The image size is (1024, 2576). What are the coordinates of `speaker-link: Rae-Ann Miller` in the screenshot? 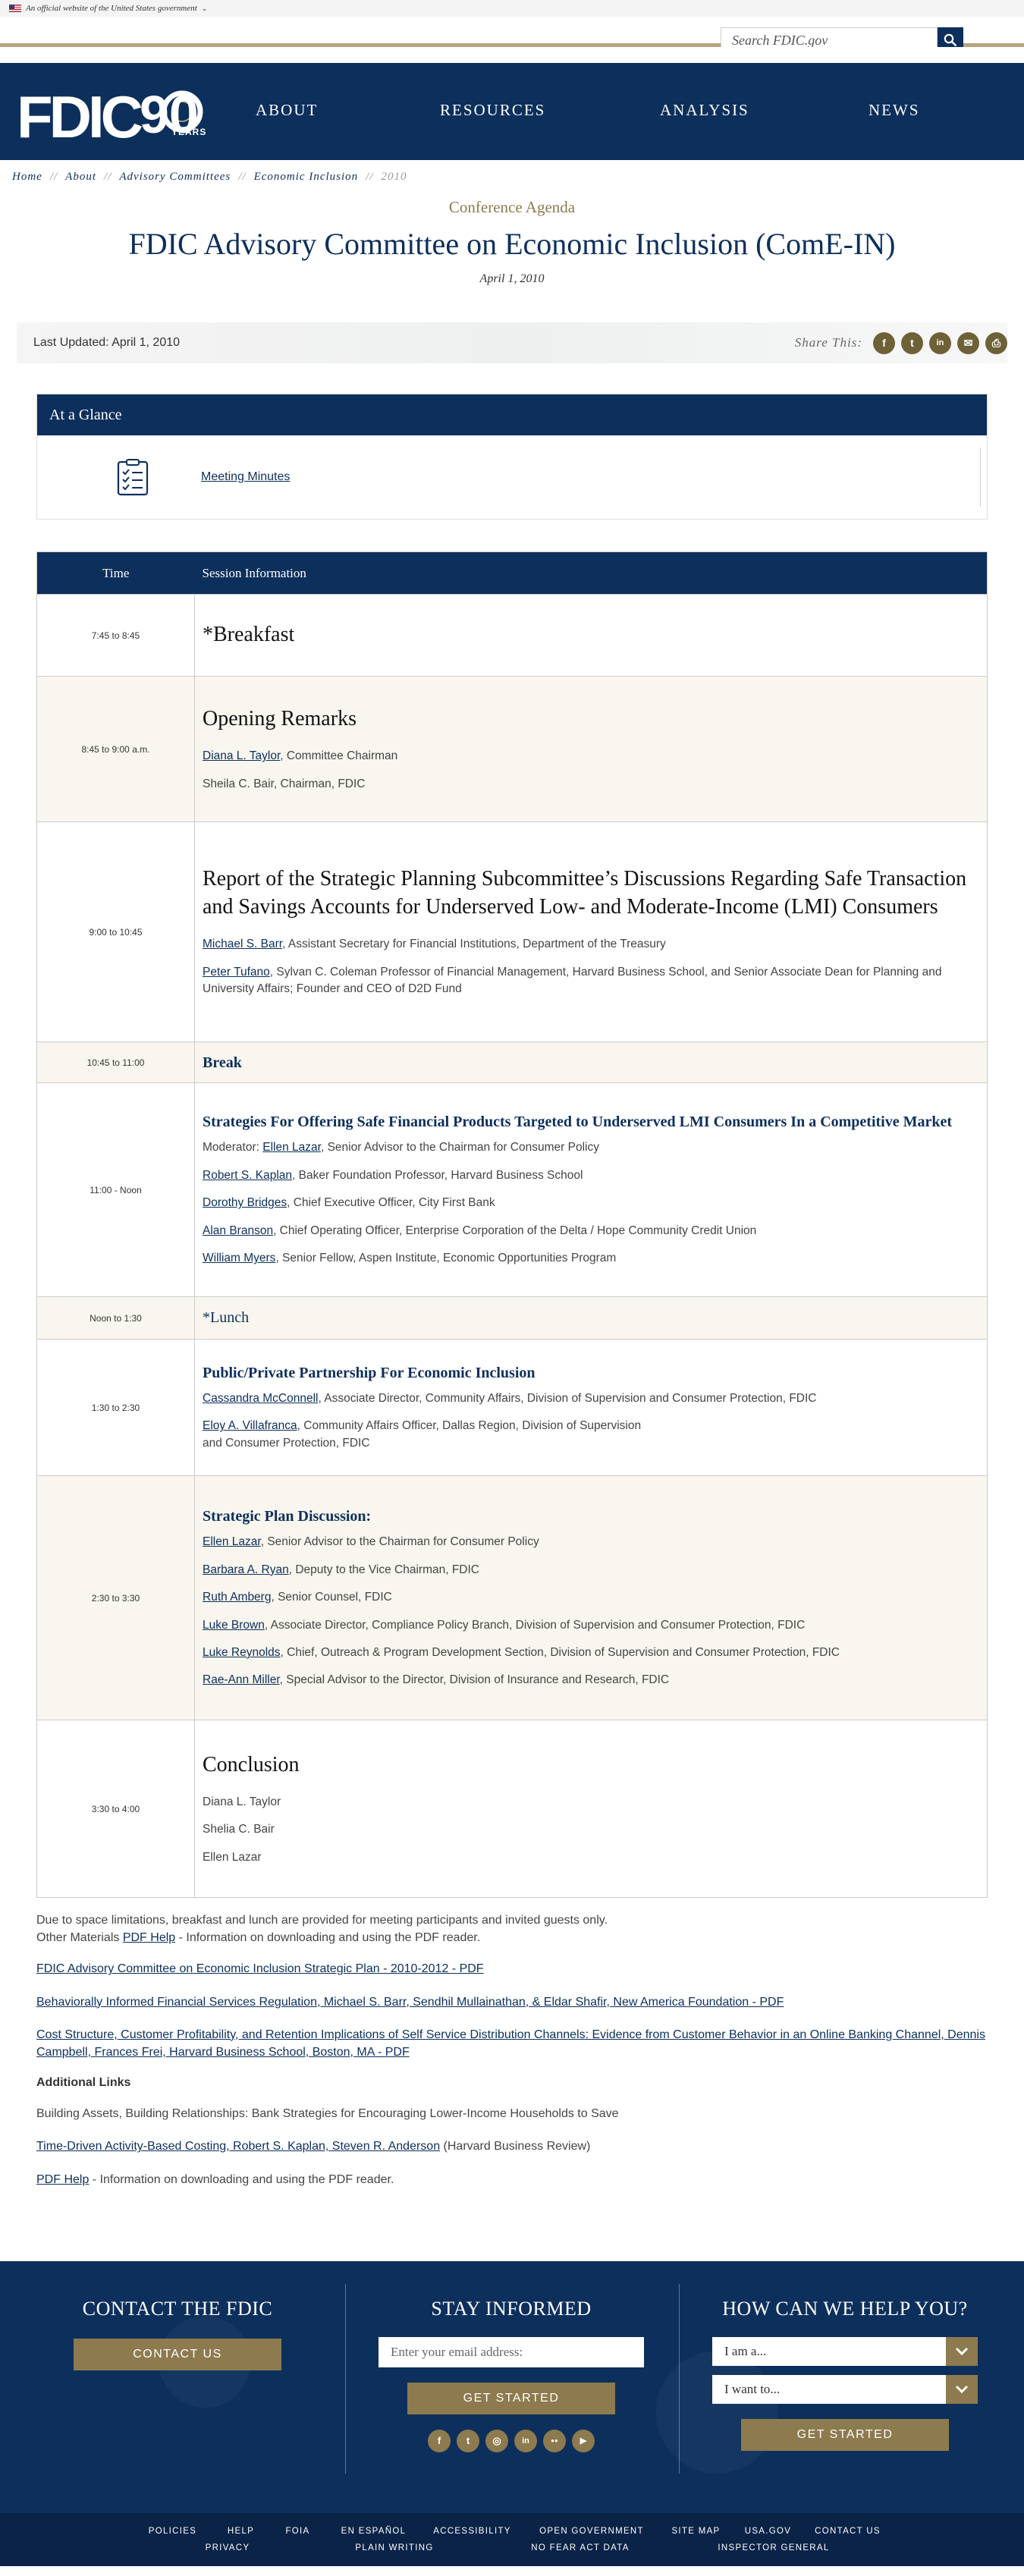 It's located at (241, 1679).